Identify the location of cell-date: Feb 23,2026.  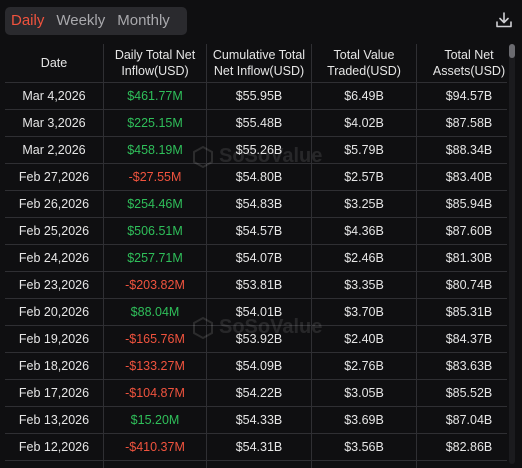
(54, 285).